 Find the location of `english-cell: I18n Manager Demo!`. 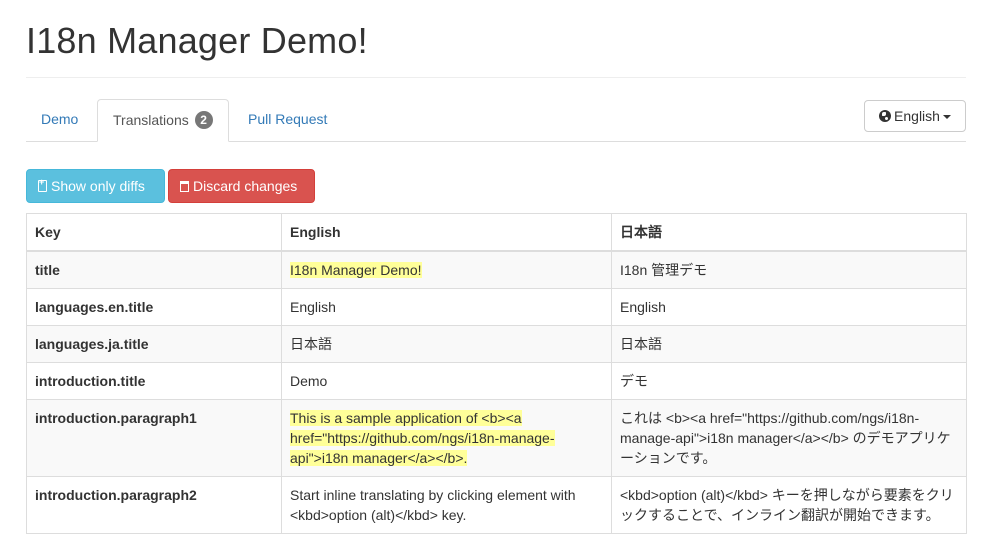

english-cell: I18n Manager Demo! is located at coordinates (446, 269).